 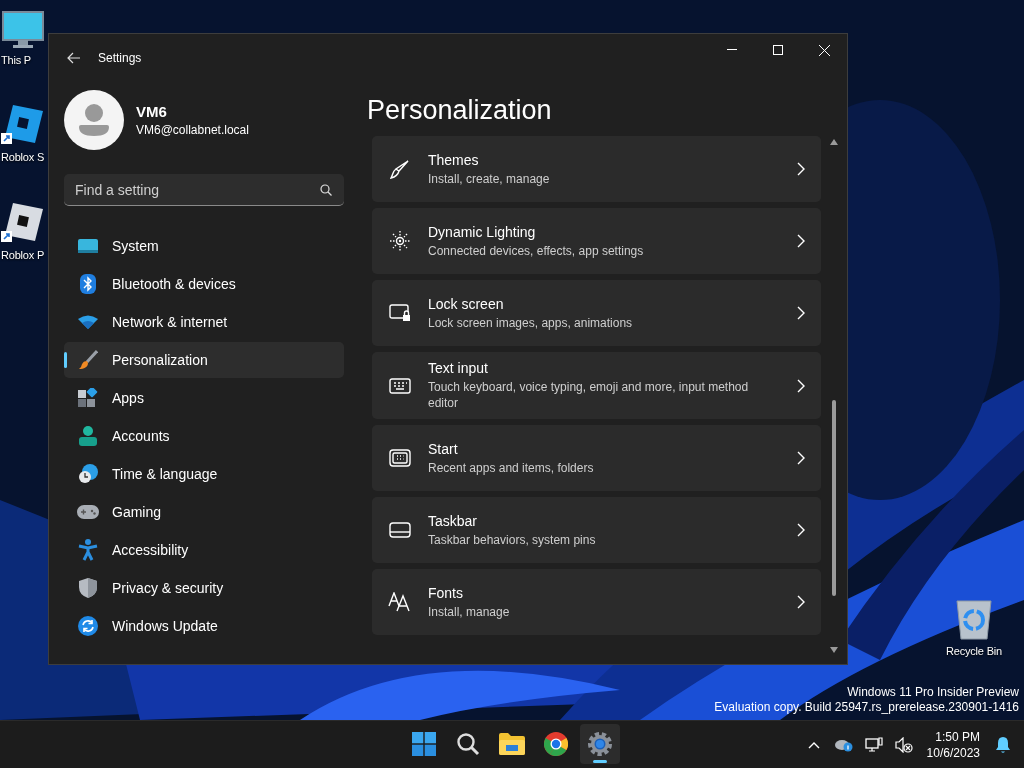 What do you see at coordinates (512, 539) in the screenshot?
I see `card-description: Taskbar behaviors, system pins` at bounding box center [512, 539].